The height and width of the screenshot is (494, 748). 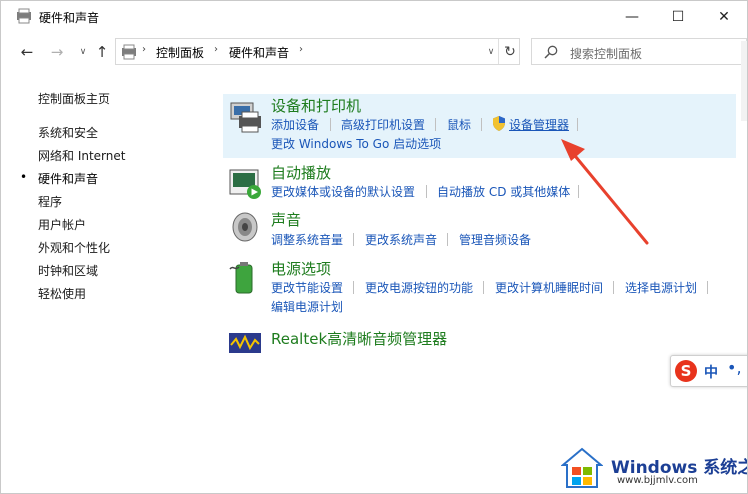 I want to click on search-placeholder: 搜索控制面板, so click(x=606, y=54).